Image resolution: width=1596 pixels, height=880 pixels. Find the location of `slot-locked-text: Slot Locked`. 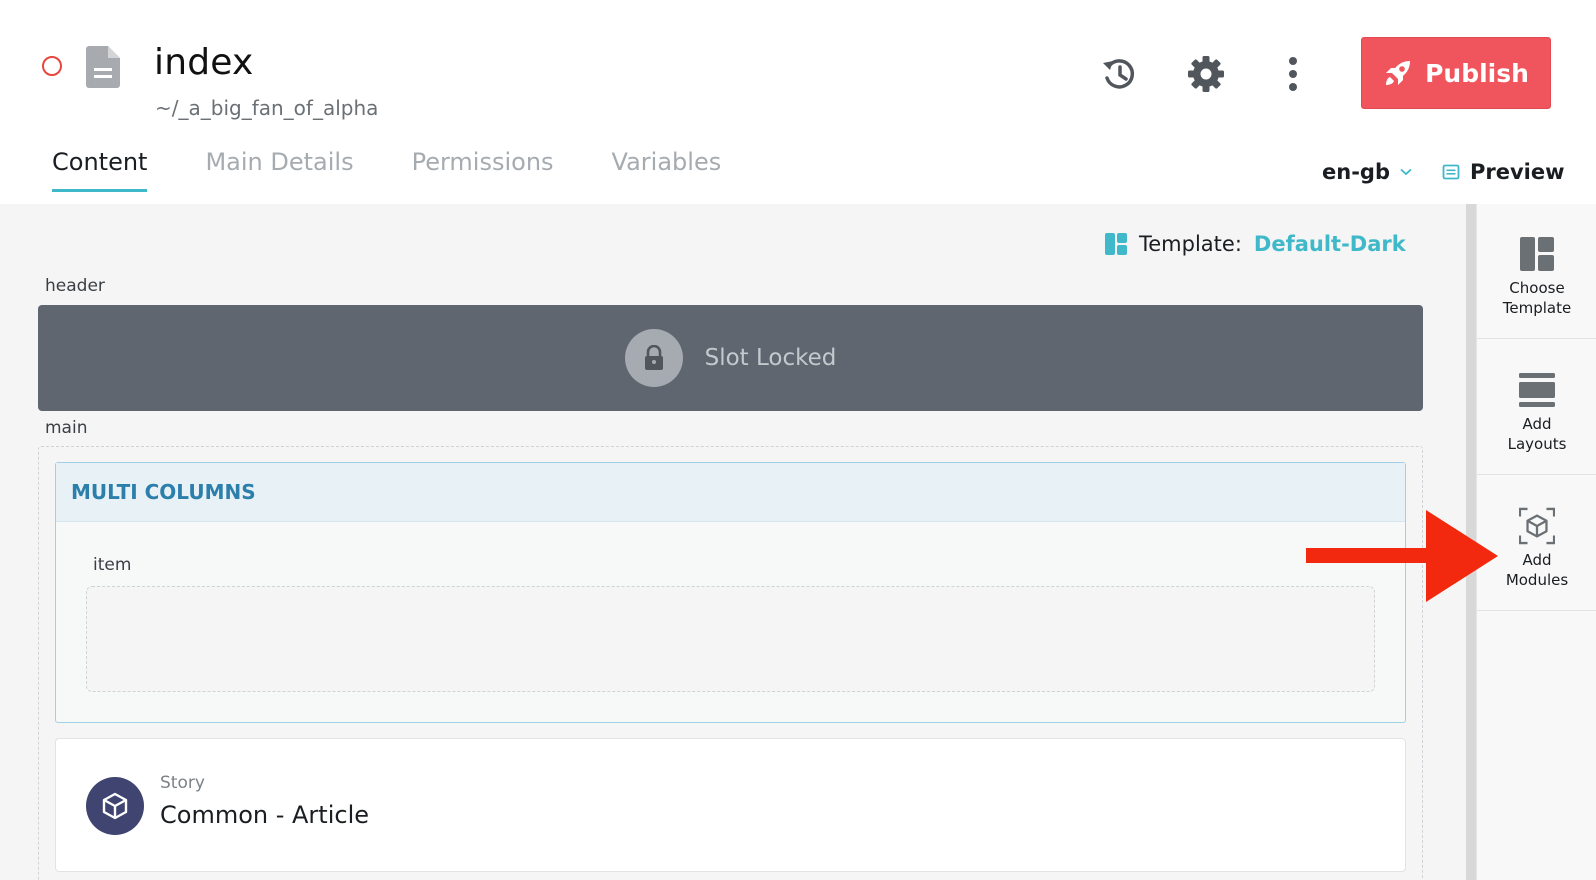

slot-locked-text: Slot Locked is located at coordinates (770, 358).